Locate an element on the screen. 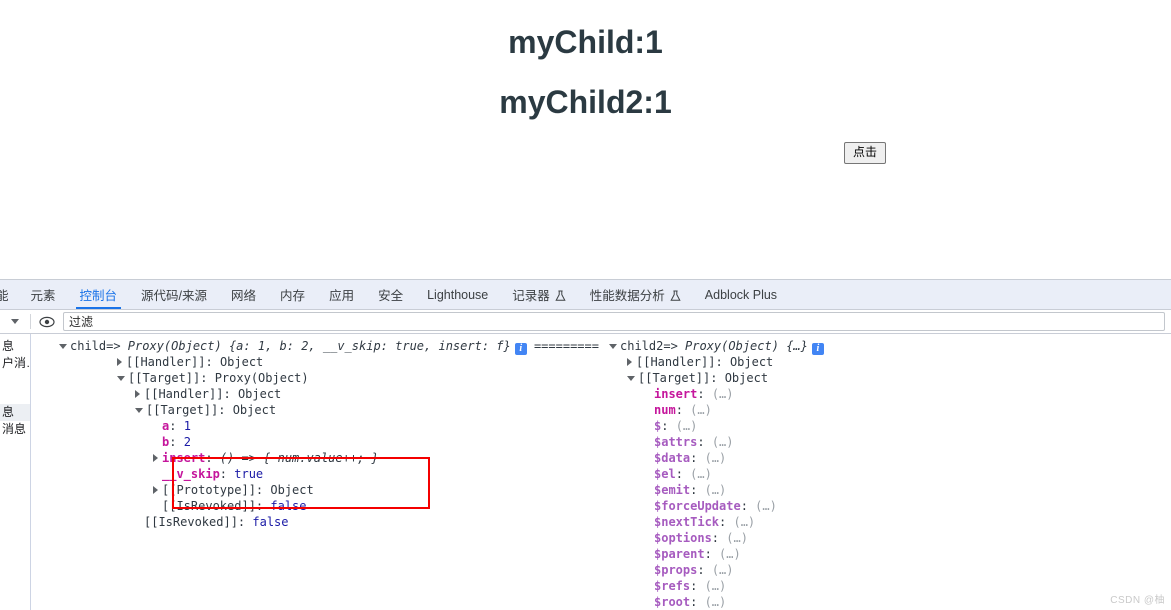  console-row: num: (…) is located at coordinates (716, 410).